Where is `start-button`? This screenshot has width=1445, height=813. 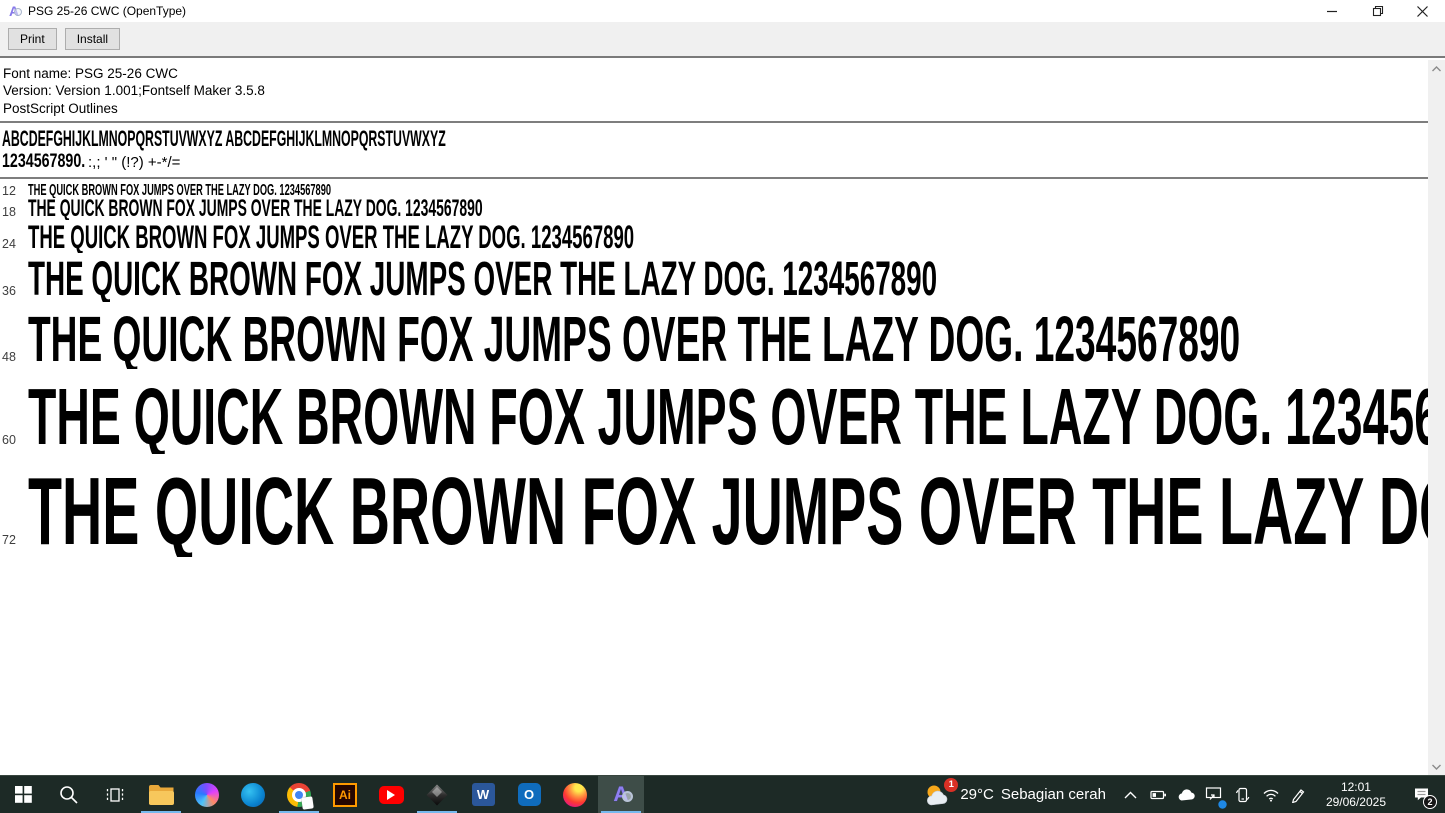 start-button is located at coordinates (23, 794).